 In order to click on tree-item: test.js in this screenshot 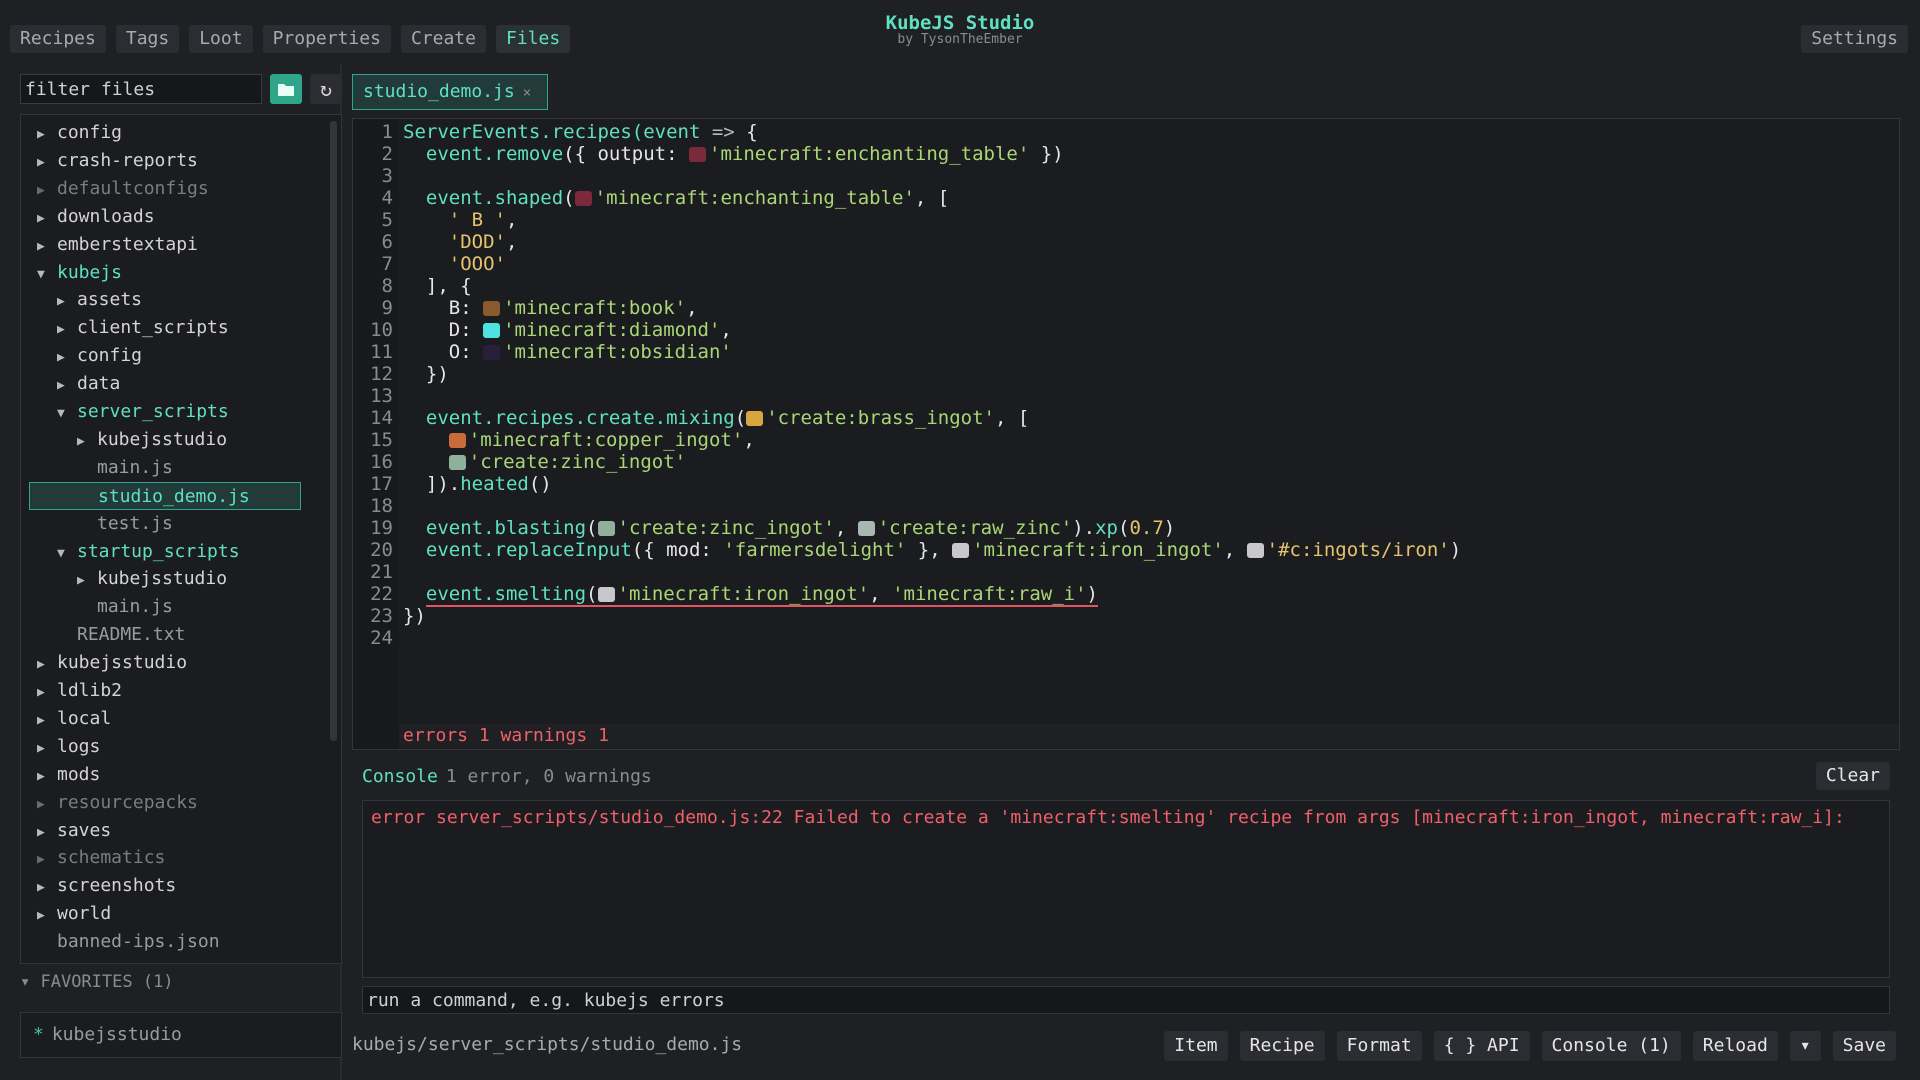, I will do `click(125, 524)`.